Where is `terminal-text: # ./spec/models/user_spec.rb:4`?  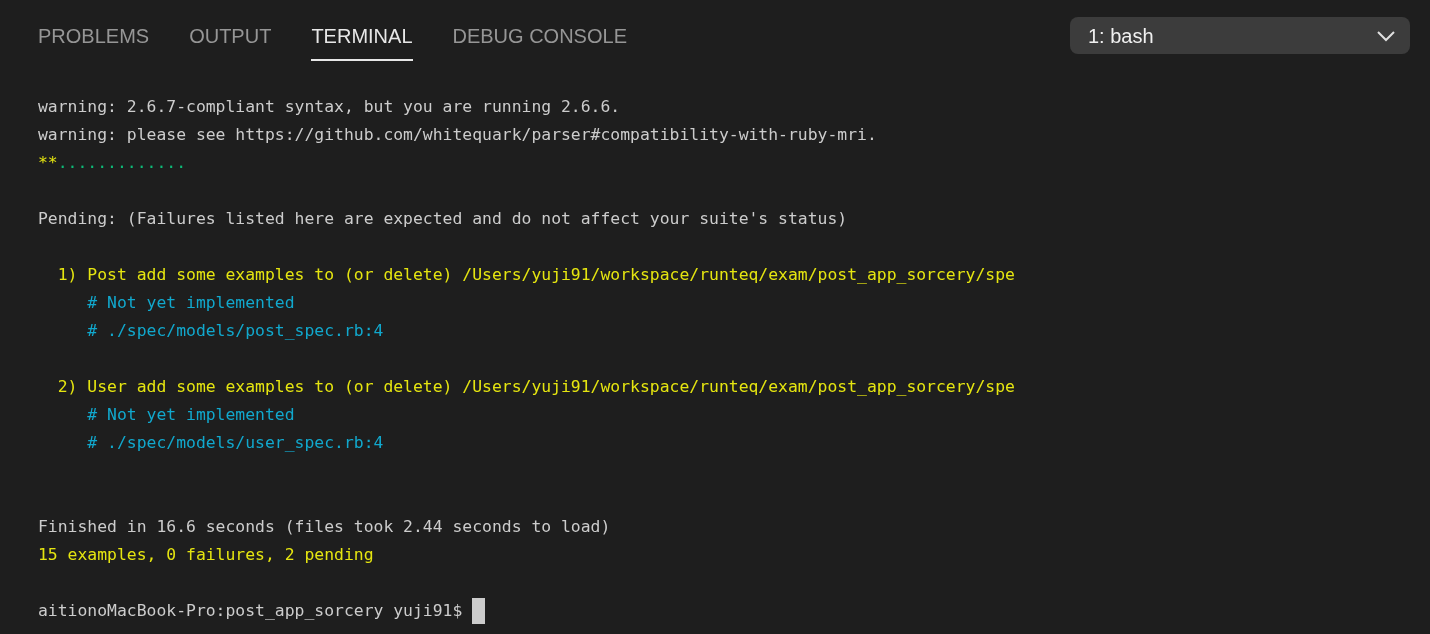 terminal-text: # ./spec/models/user_spec.rb:4 is located at coordinates (235, 442).